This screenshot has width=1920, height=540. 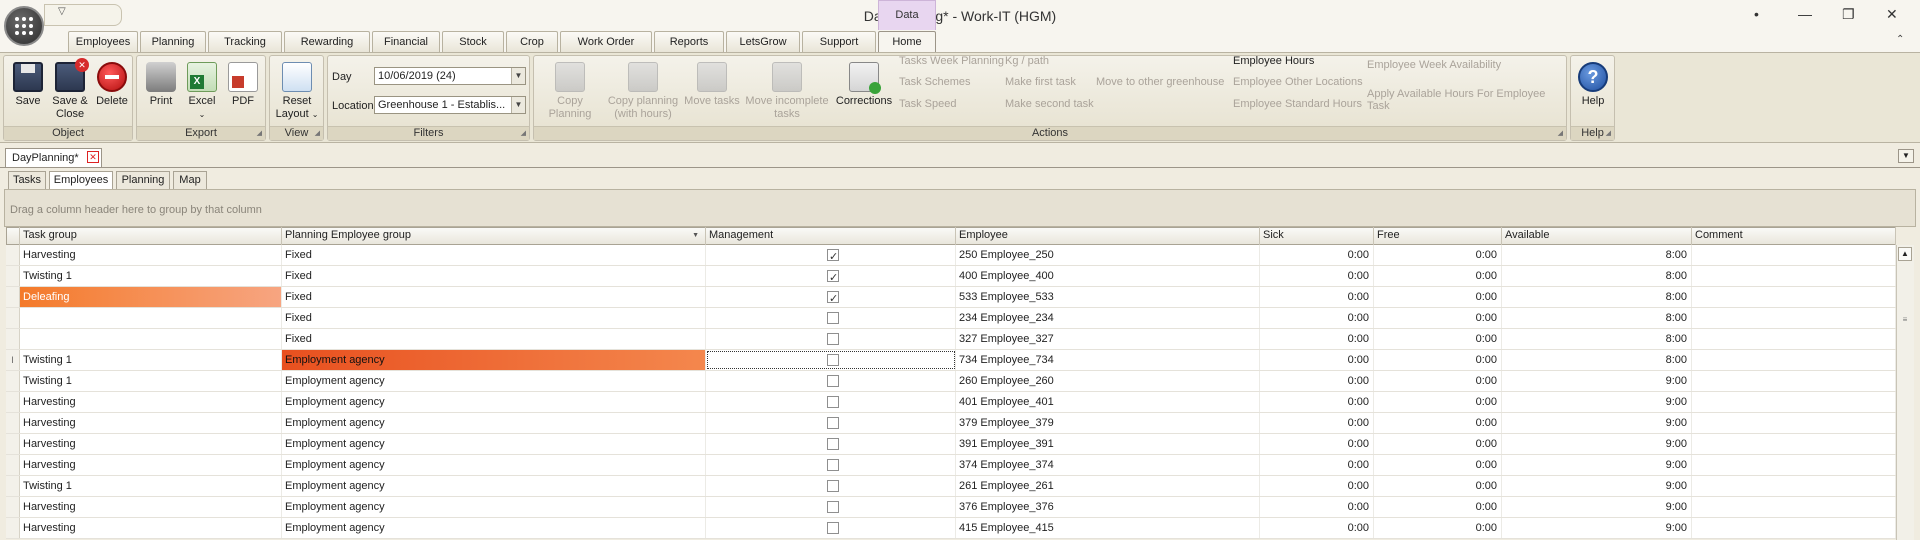 I want to click on cell-employee: 391 Employee_391, so click(x=1108, y=444).